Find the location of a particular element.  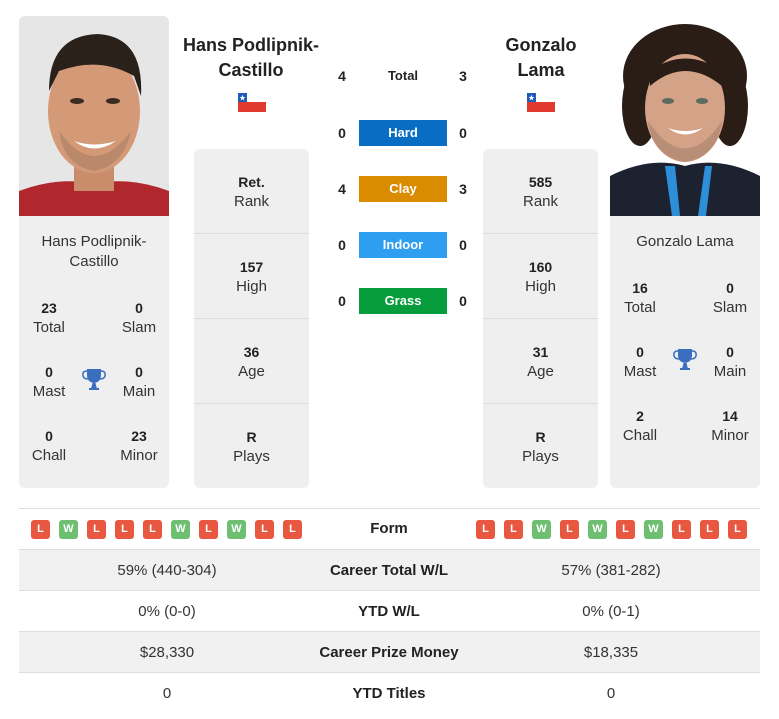

player2-titles-main: 0 Main is located at coordinates (730, 362).